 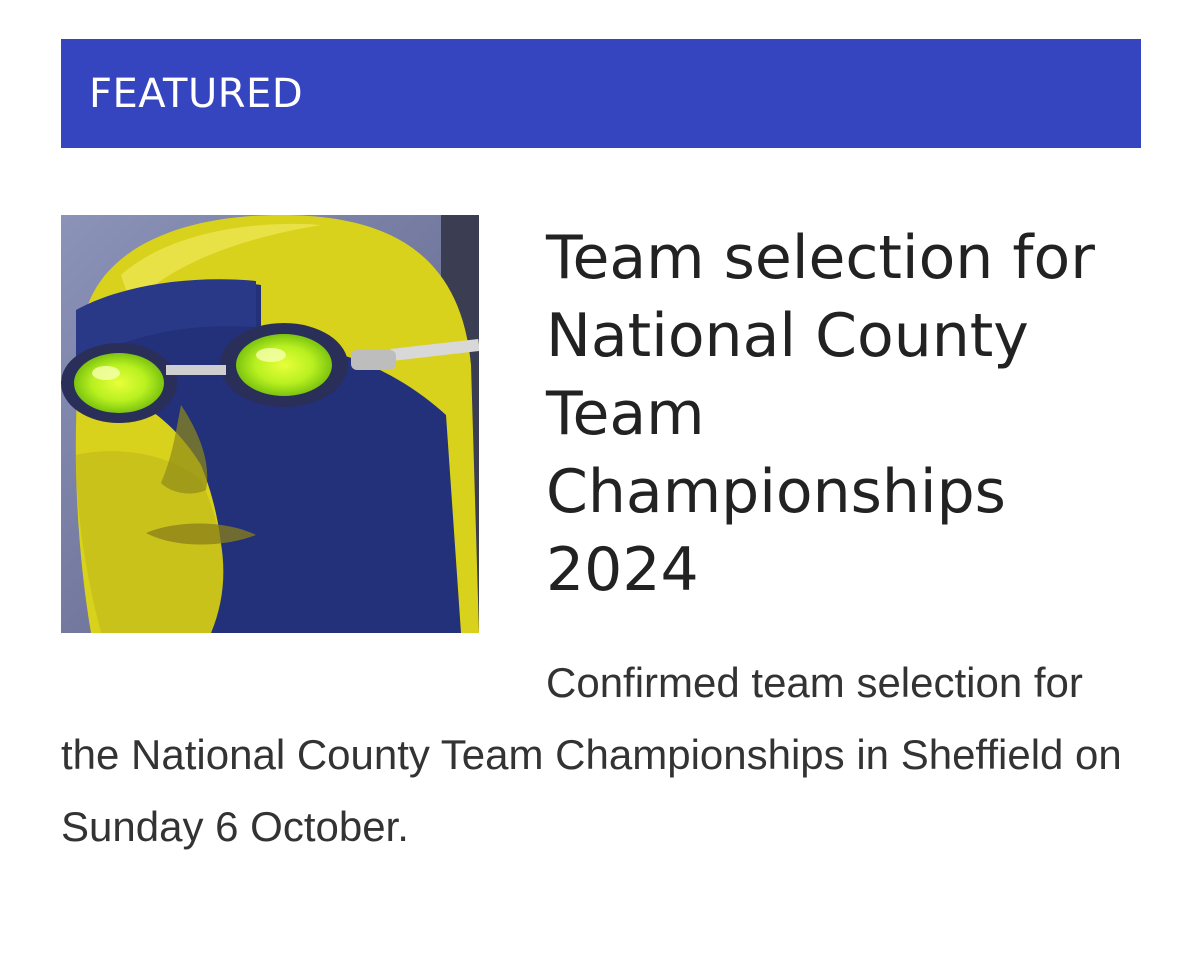 What do you see at coordinates (196, 93) in the screenshot?
I see `featured-label: FEATURED` at bounding box center [196, 93].